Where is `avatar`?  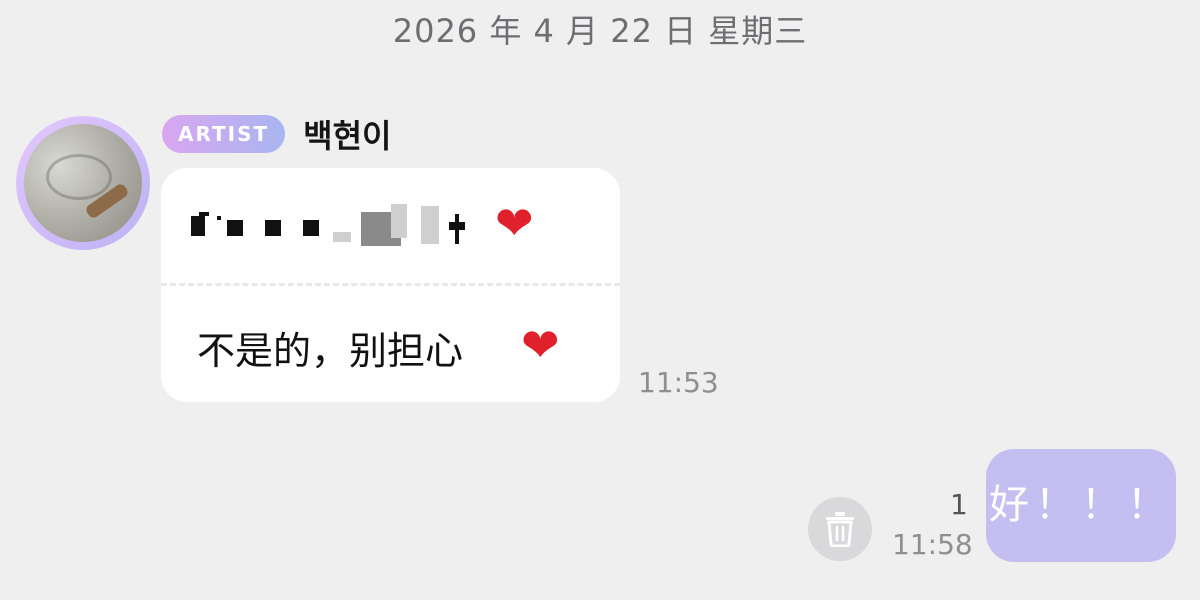
avatar is located at coordinates (83, 183).